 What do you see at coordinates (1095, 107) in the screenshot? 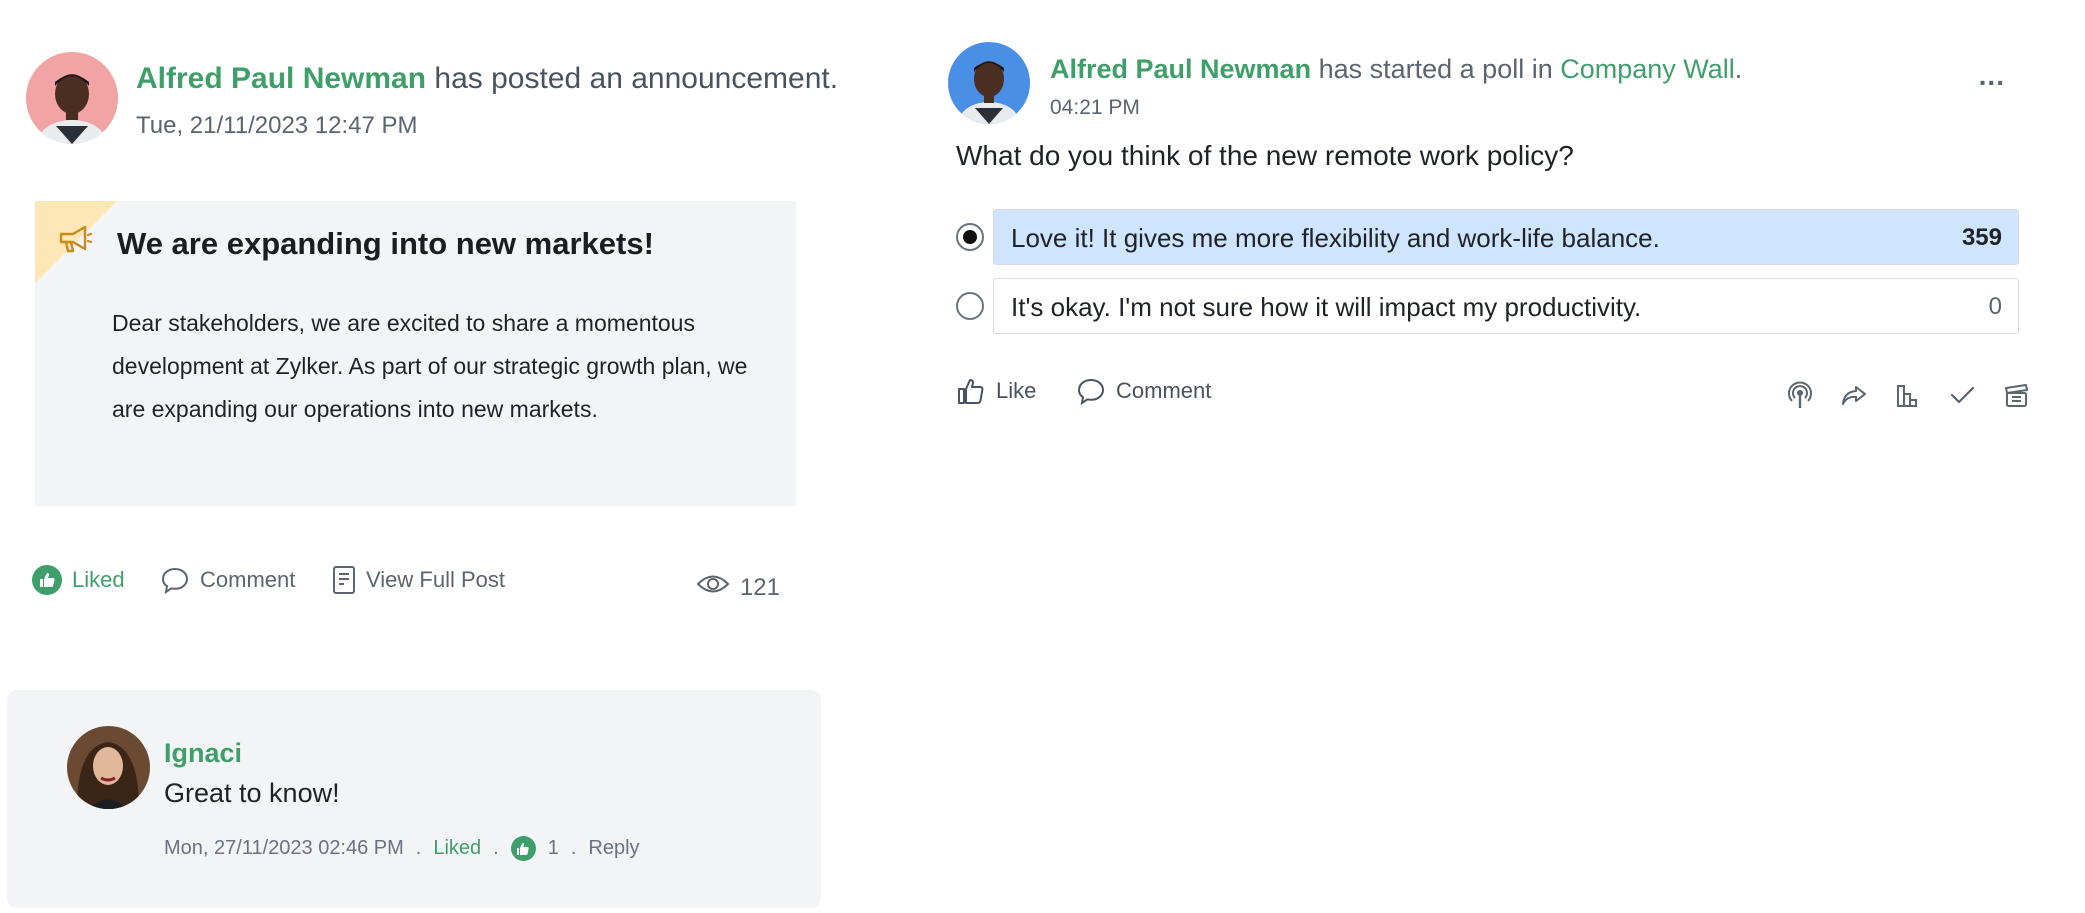
I see `poll-timestamp: 04:21 PM` at bounding box center [1095, 107].